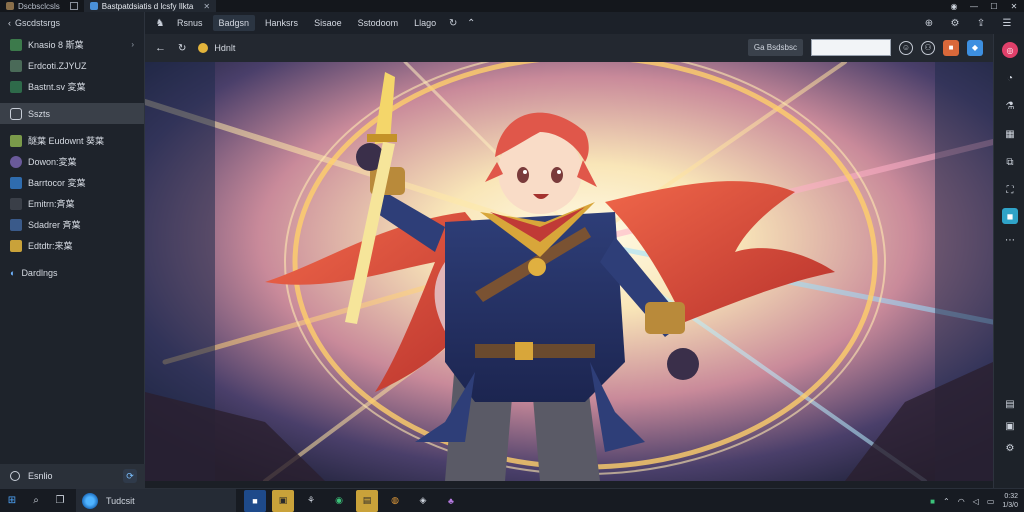 The width and height of the screenshot is (1024, 512). What do you see at coordinates (72, 272) in the screenshot?
I see `sidebar-section-downloads: ◐ Dardlngs` at bounding box center [72, 272].